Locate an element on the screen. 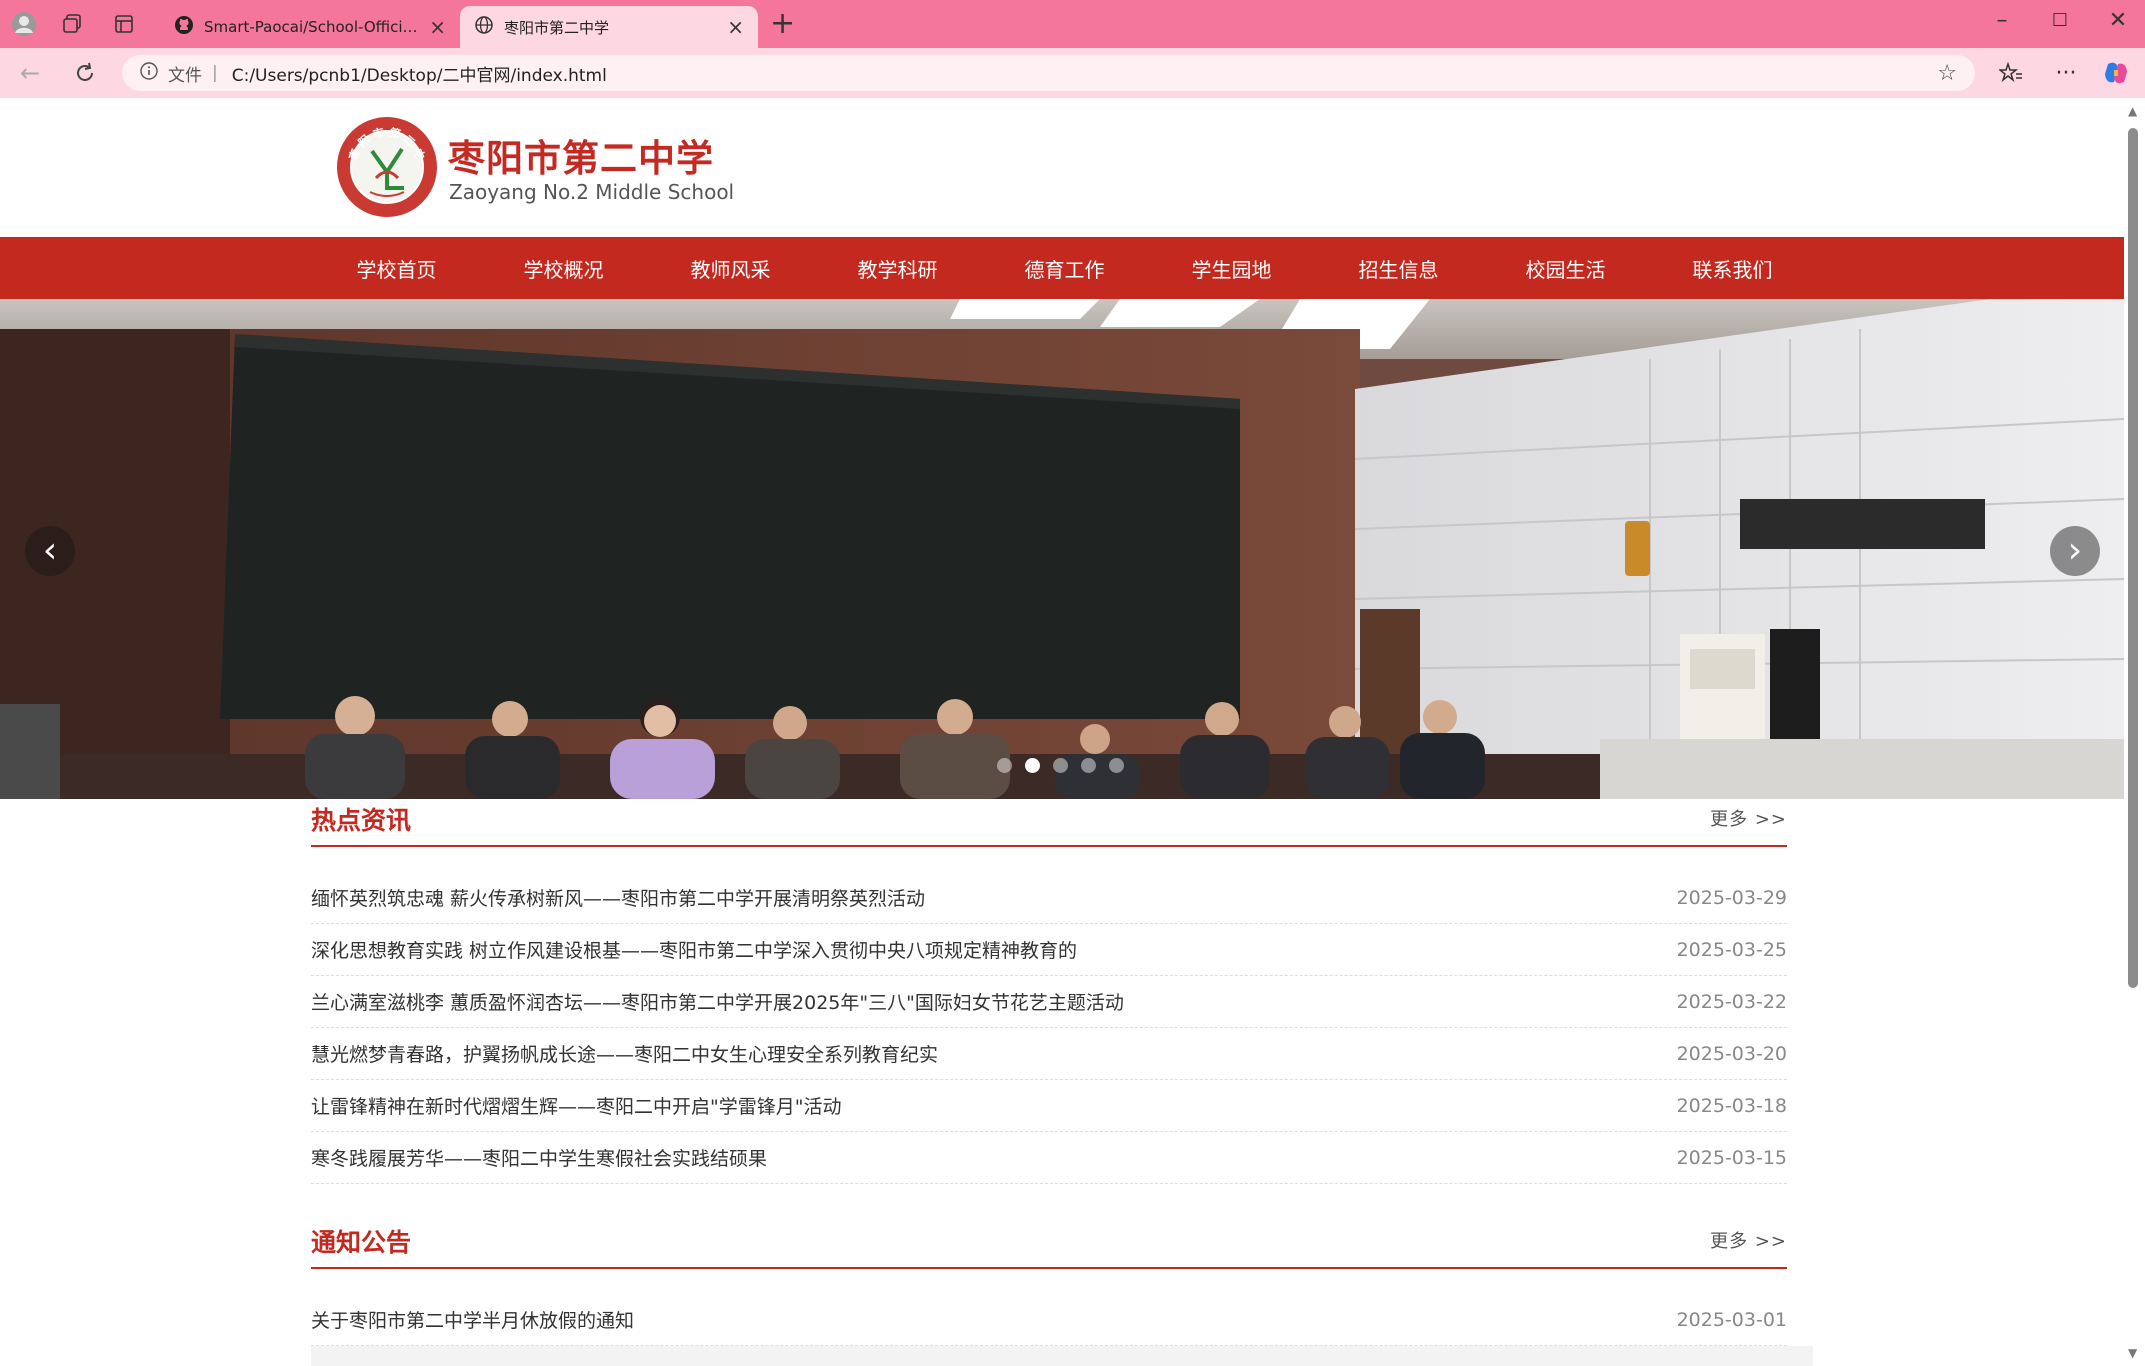  nav-item-campus-life: 校园生活 is located at coordinates (1565, 268).